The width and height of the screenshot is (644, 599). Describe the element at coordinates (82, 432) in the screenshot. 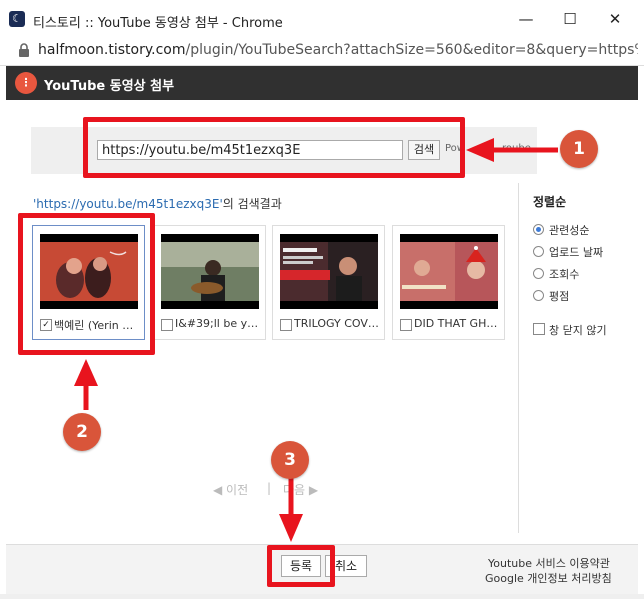

I see `step-badge-2: 2` at that location.